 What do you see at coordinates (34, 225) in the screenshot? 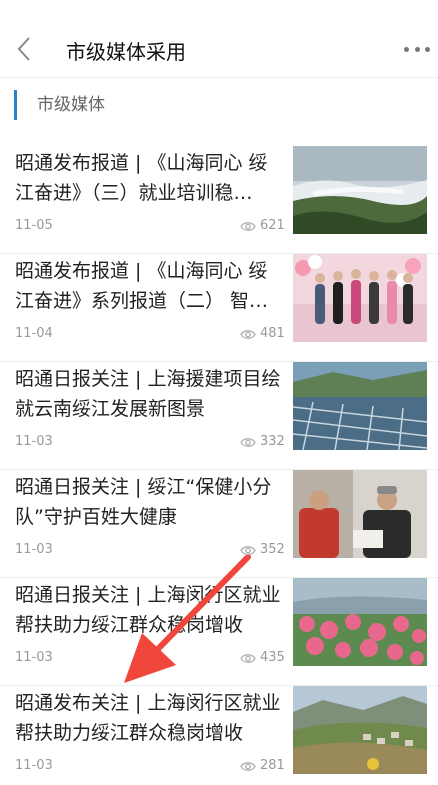
I see `article-date: 11-05` at bounding box center [34, 225].